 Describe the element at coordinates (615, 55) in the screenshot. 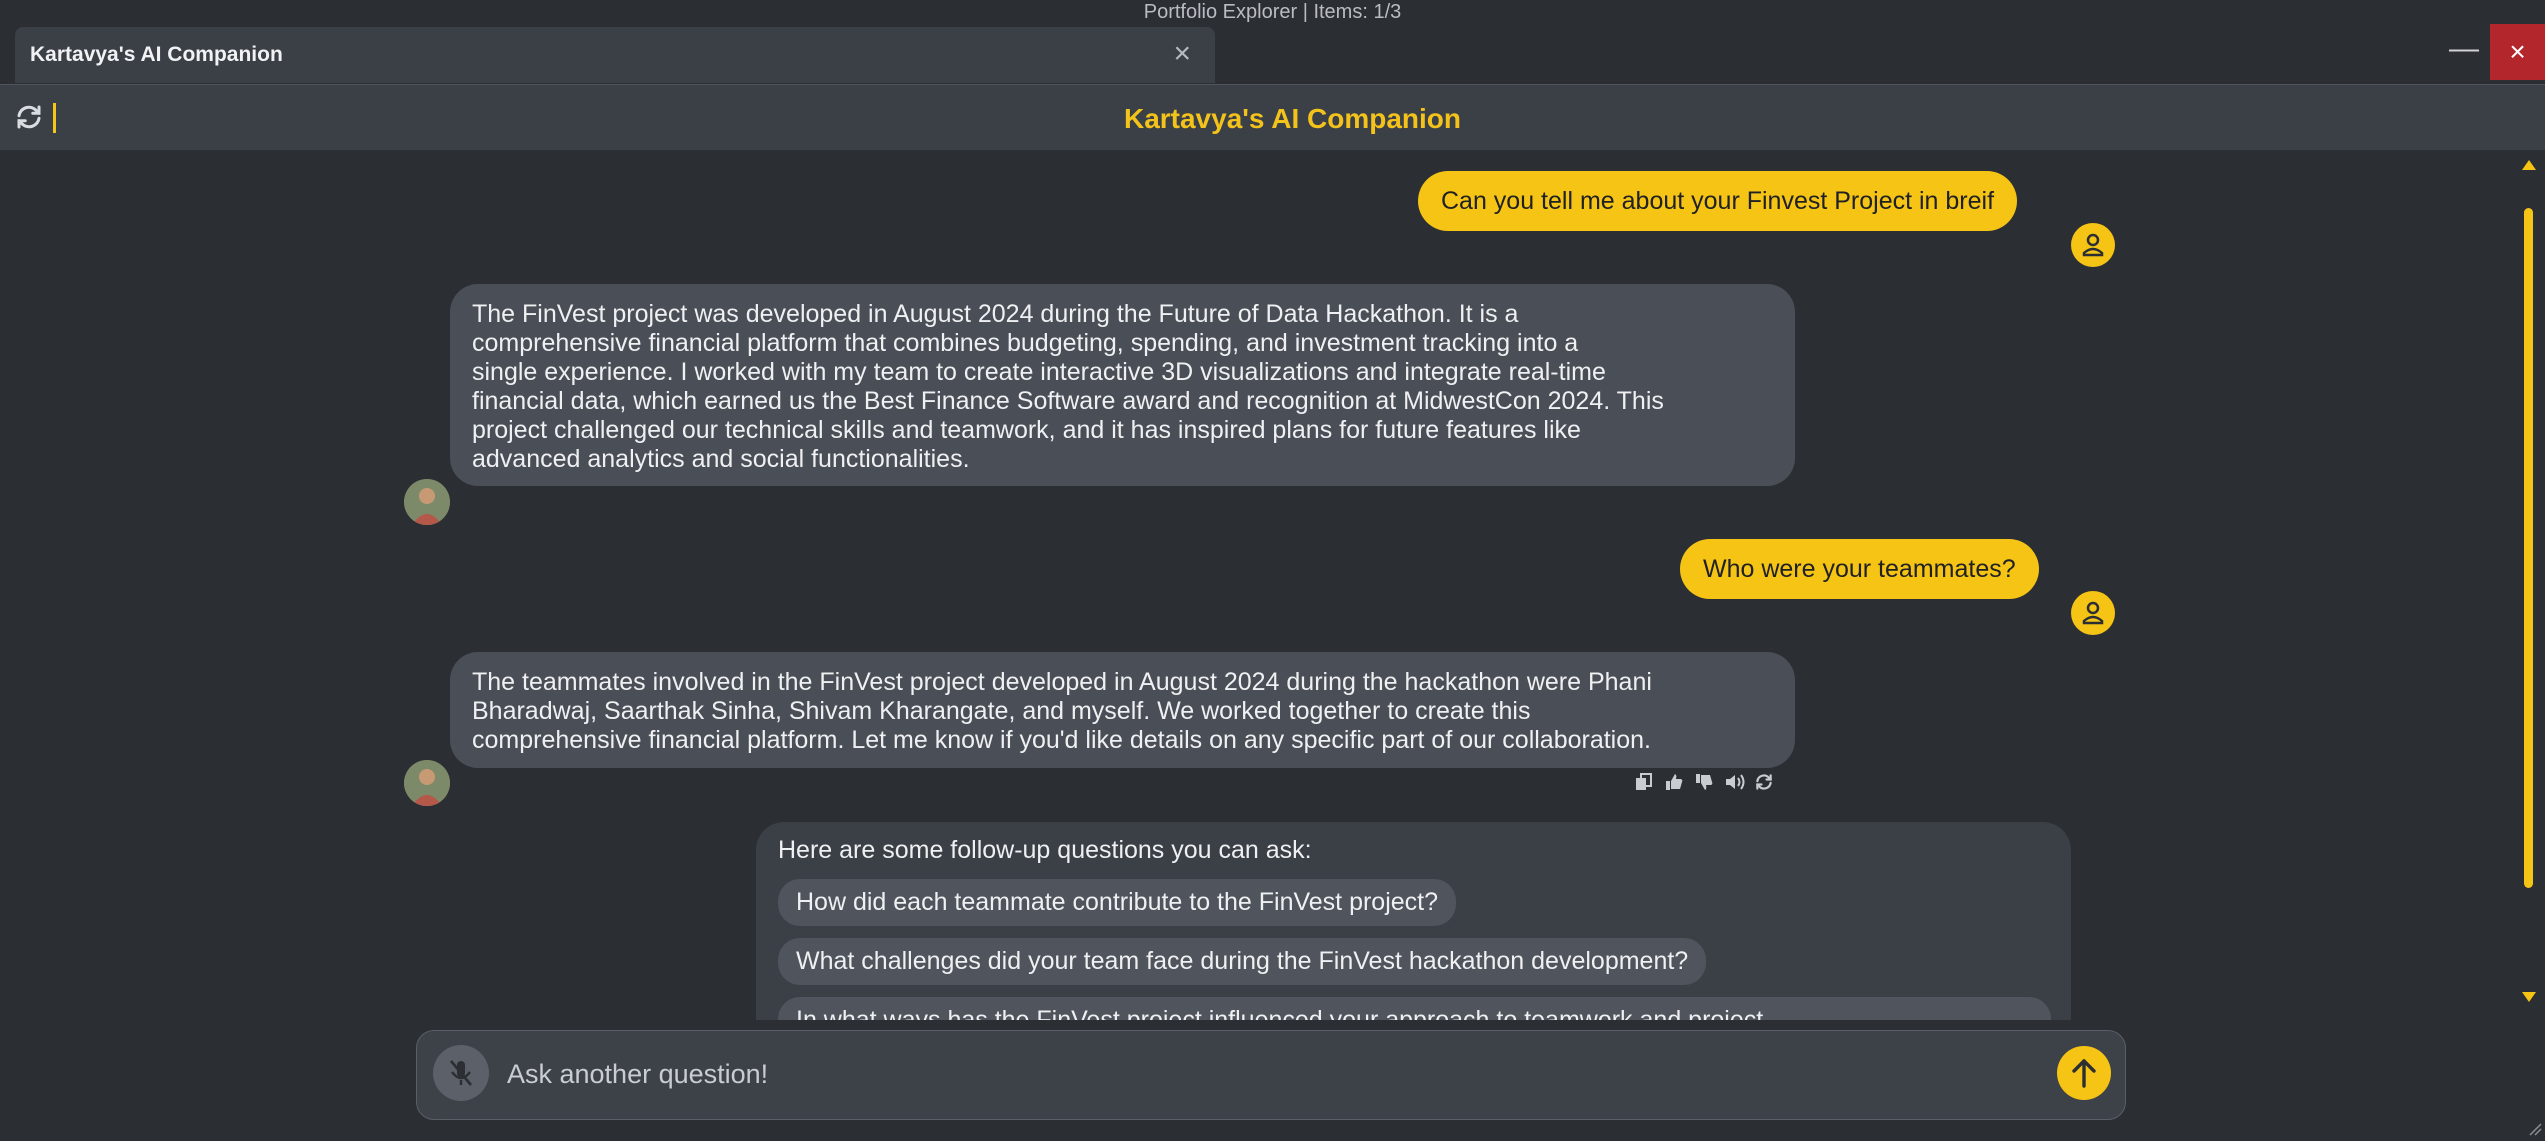

I see `app-tab: Kartavya's AI Companion ×` at that location.